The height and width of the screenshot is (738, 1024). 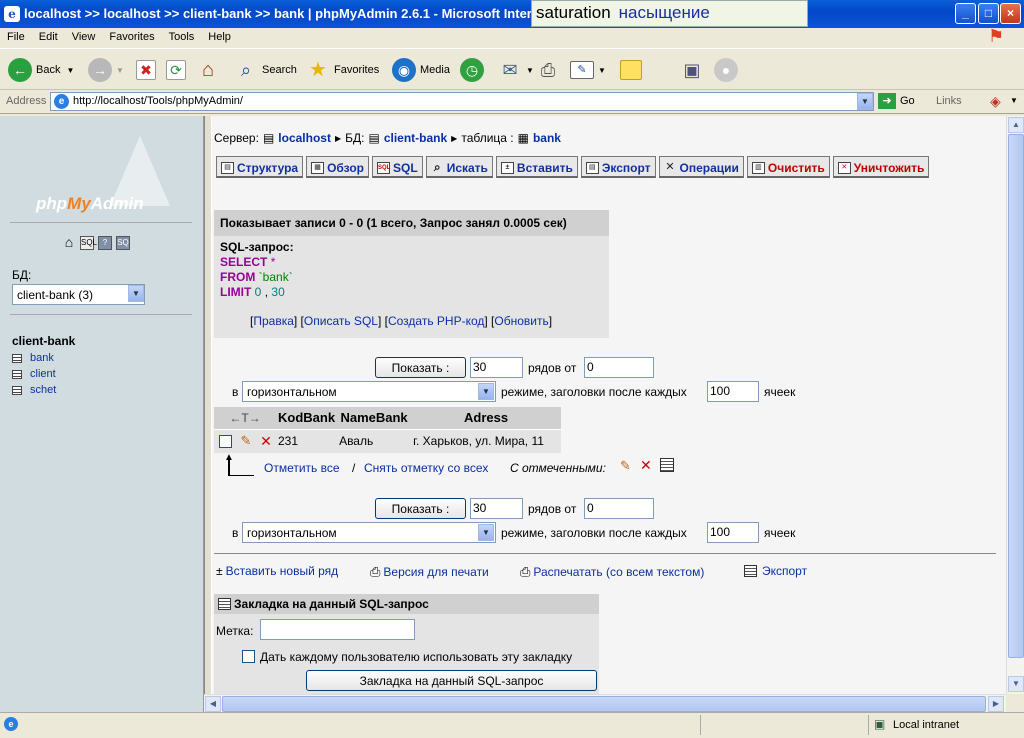 What do you see at coordinates (486, 418) in the screenshot?
I see `column-header-adress: Adress` at bounding box center [486, 418].